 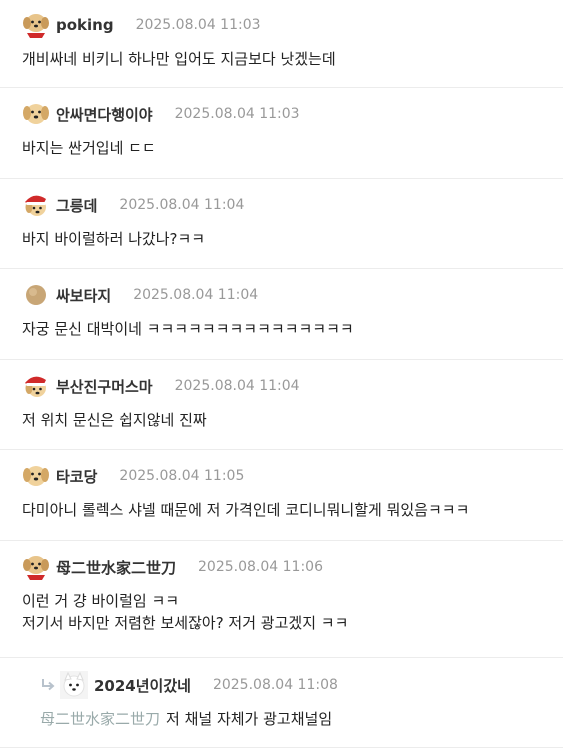 I want to click on comment-item: 안싸면다행이야 2025.08.04 11:03 바지는 싼거입네 ㄷㄷ, so click(x=281, y=133).